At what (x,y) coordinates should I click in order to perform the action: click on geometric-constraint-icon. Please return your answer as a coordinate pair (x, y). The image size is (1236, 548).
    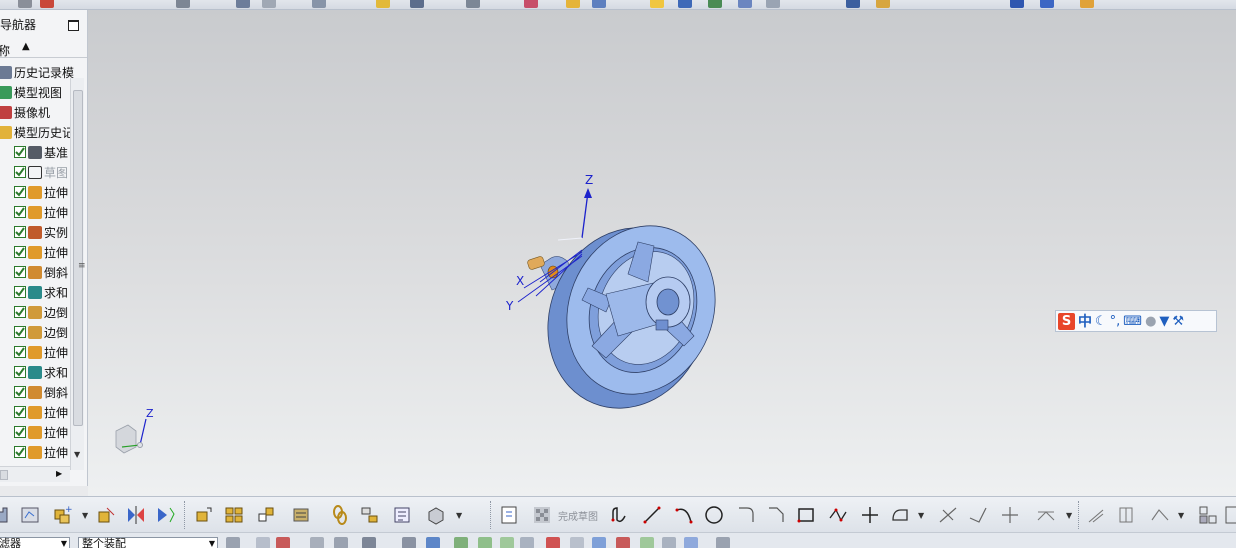
    Looking at the image, I should click on (1096, 515).